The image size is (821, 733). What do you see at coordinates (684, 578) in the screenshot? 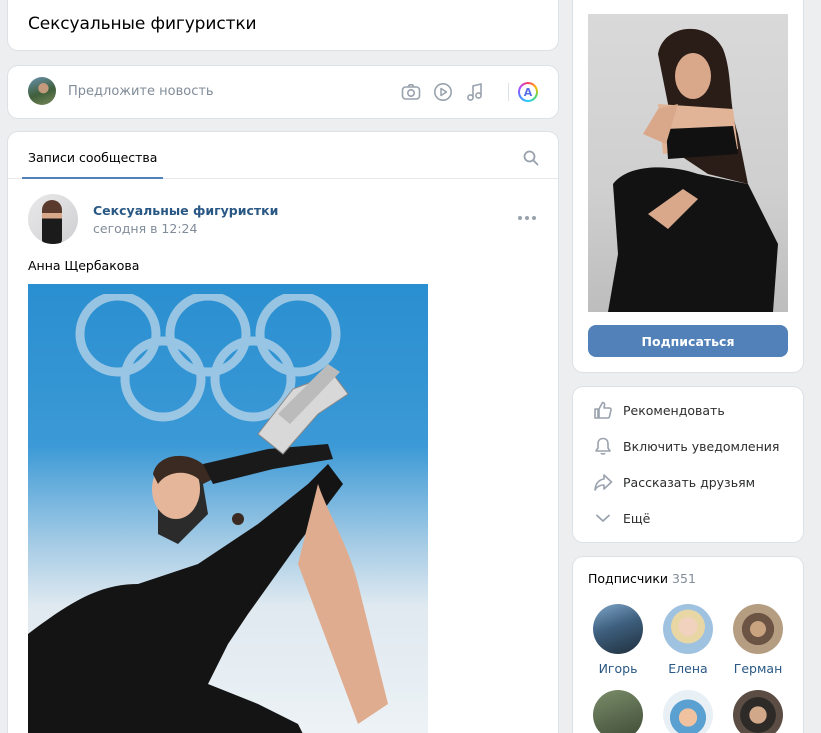
I see `subscribers-count: 351` at bounding box center [684, 578].